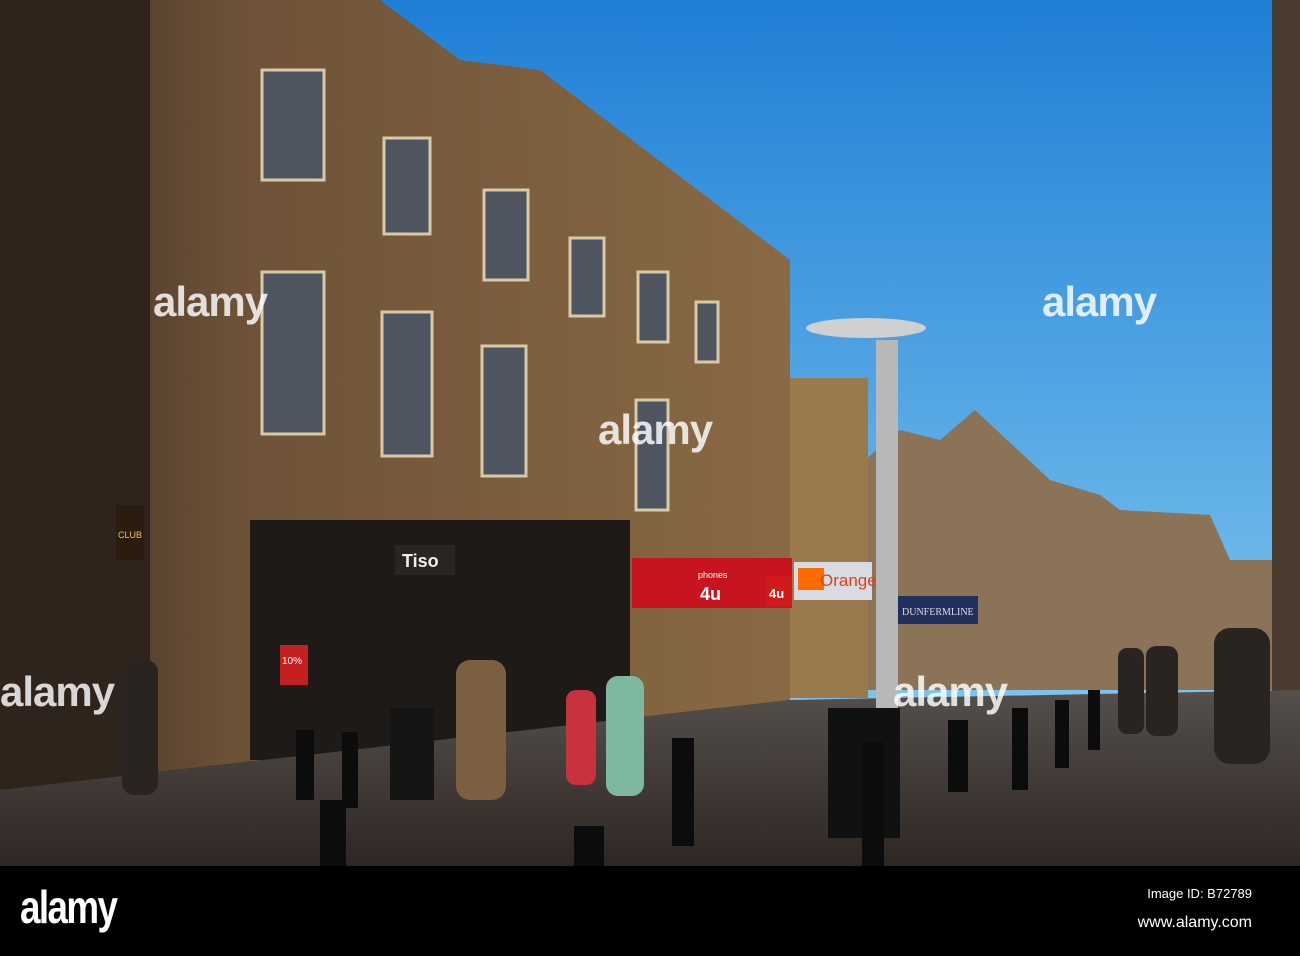  What do you see at coordinates (650, 911) in the screenshot?
I see `footer-bar: alamy Image ID: B72789 www.alamy.com` at bounding box center [650, 911].